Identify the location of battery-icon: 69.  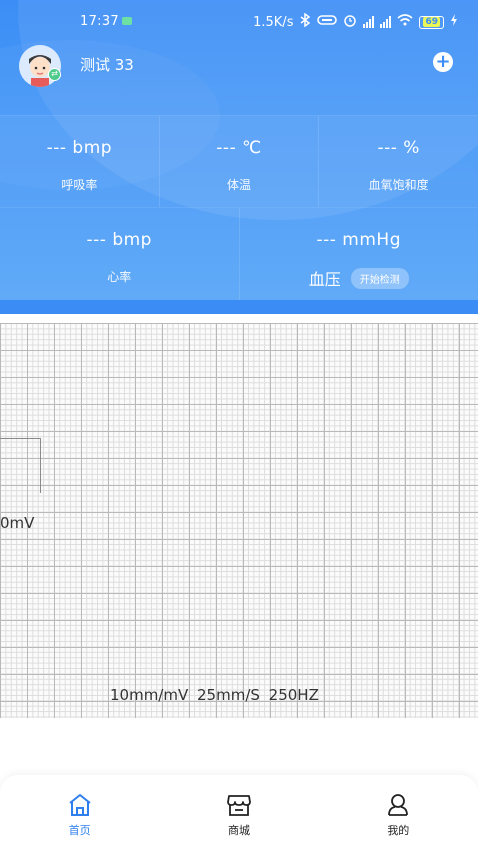
(431, 22).